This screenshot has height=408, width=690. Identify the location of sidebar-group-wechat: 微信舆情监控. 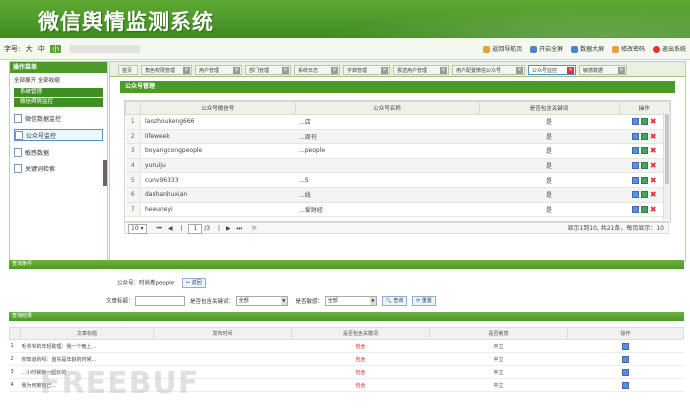
(58, 102).